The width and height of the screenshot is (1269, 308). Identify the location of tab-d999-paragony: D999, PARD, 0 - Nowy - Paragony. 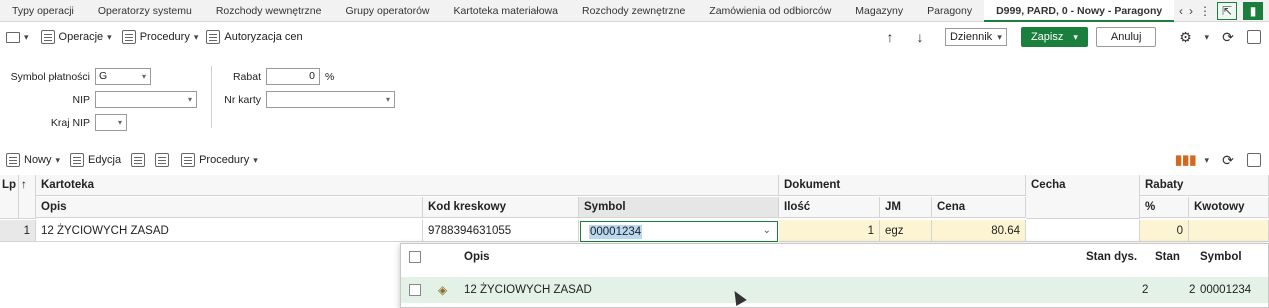
(1079, 11).